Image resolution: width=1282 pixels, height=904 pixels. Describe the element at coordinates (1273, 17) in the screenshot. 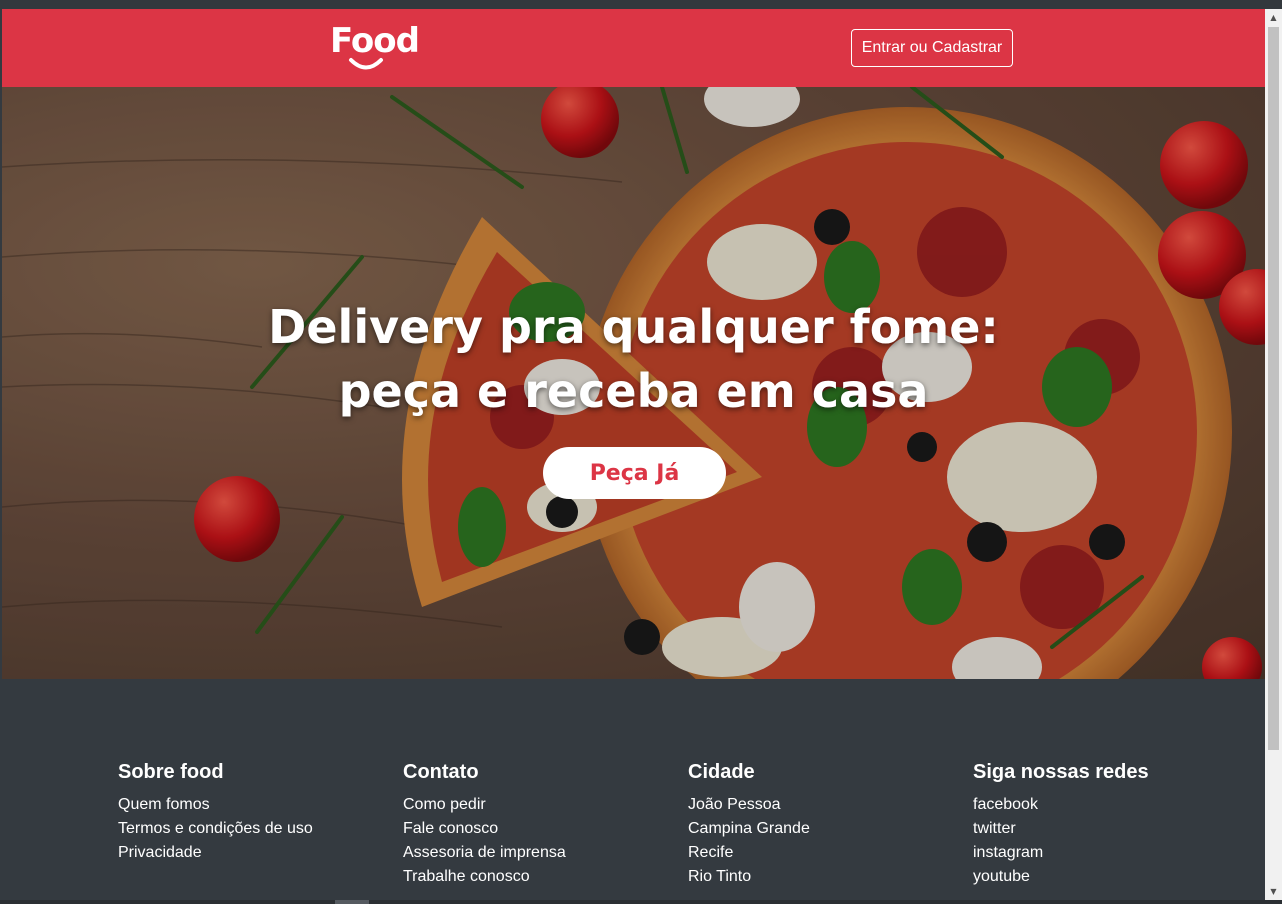

I see `scroll-up-arrow-icon: ▲` at that location.